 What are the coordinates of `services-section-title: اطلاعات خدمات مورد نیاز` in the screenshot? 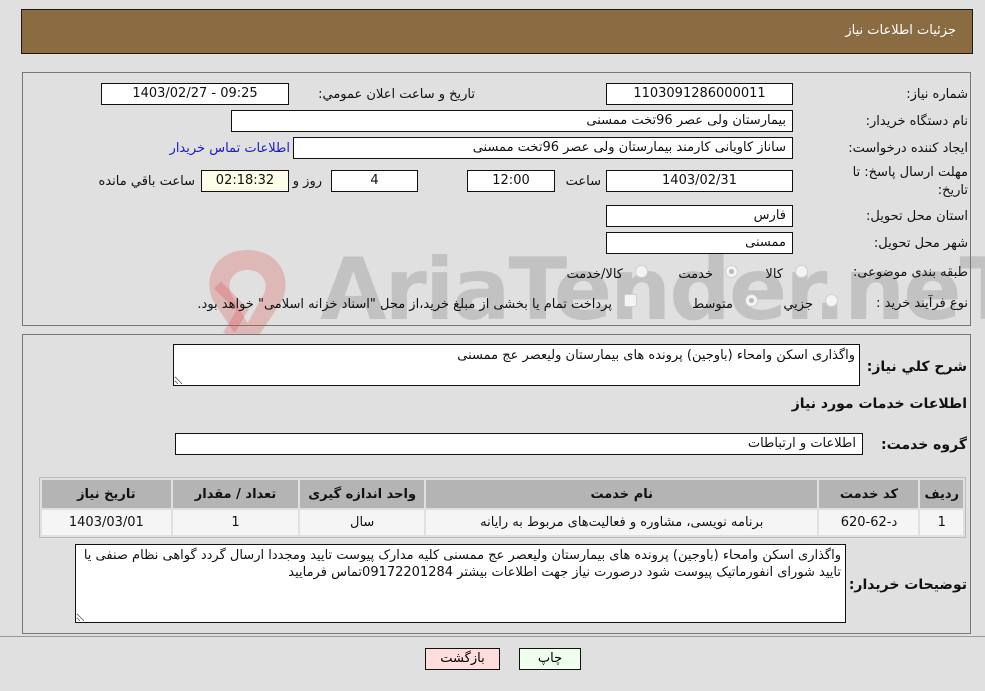 It's located at (879, 404).